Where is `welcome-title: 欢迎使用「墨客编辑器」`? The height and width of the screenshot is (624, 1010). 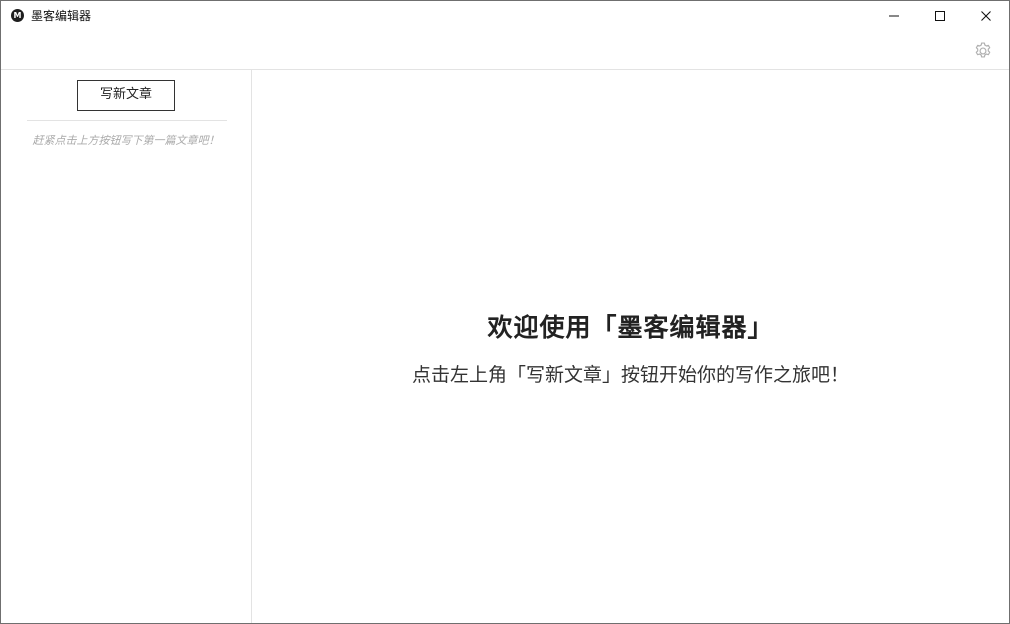
welcome-title: 欢迎使用「墨客编辑器」 is located at coordinates (630, 327).